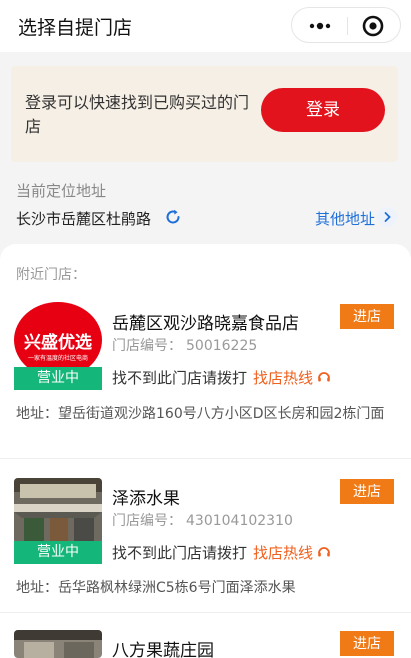  What do you see at coordinates (61, 191) in the screenshot?
I see `location-label: 当前定位地址` at bounding box center [61, 191].